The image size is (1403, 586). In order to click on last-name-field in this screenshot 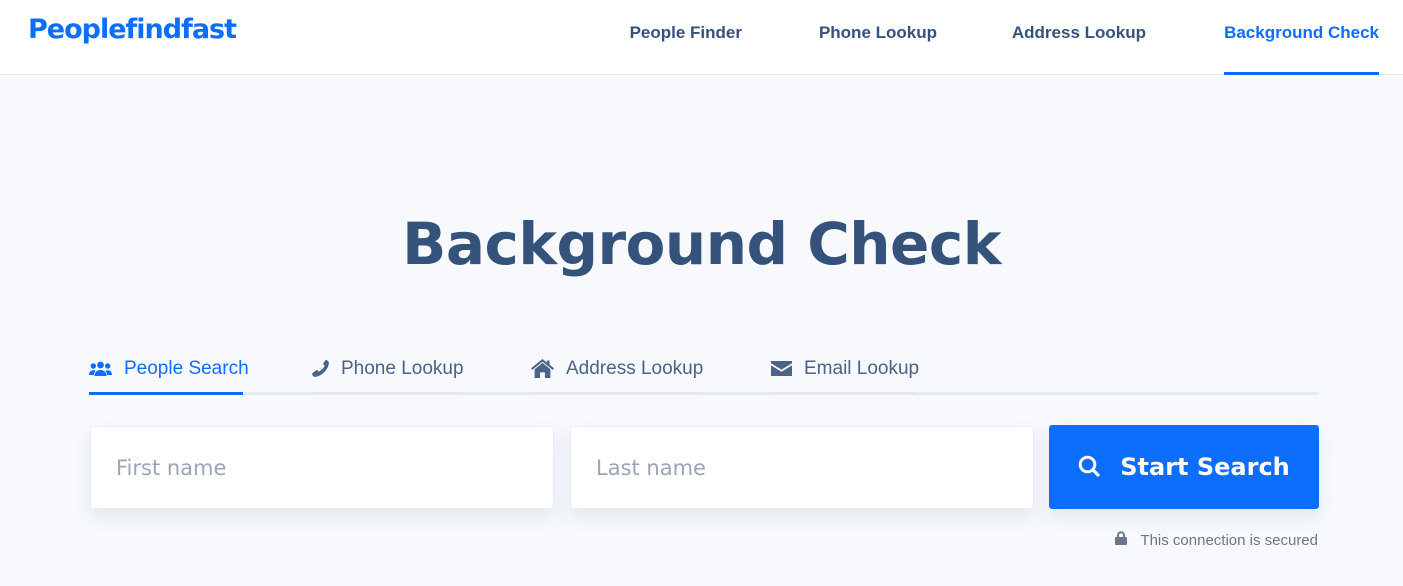, I will do `click(802, 467)`.